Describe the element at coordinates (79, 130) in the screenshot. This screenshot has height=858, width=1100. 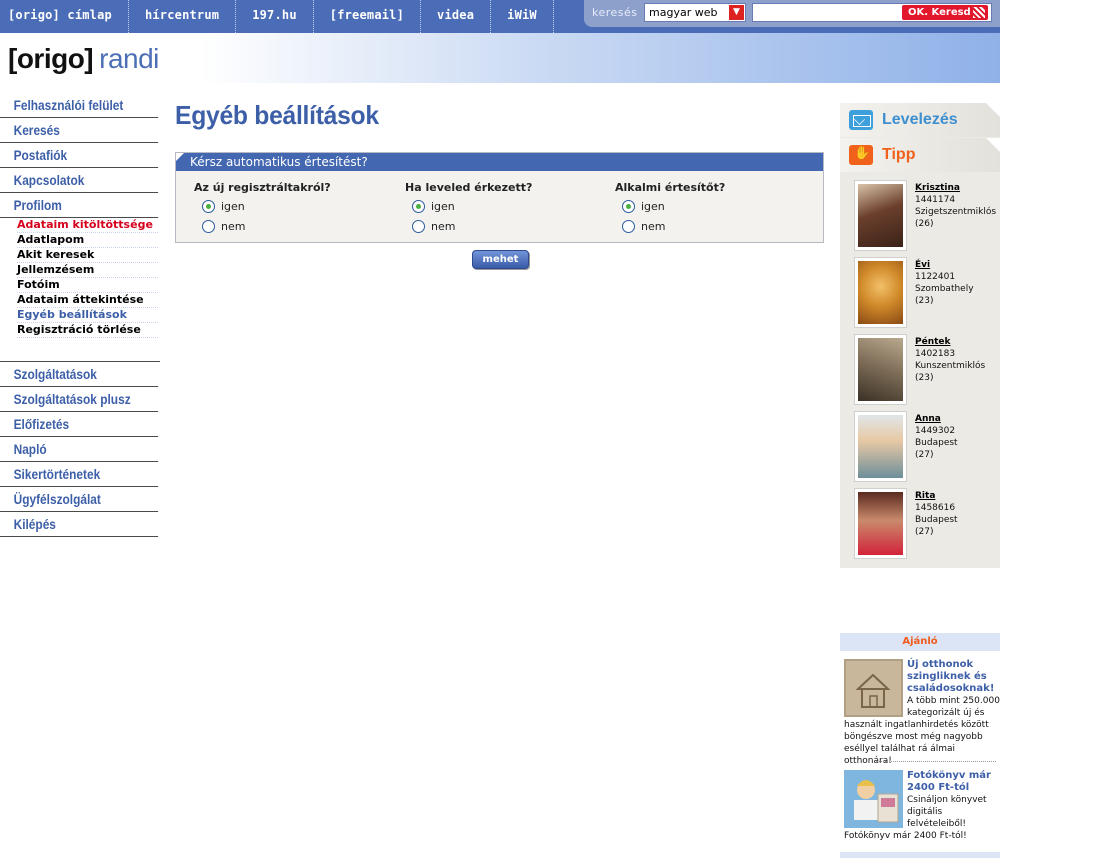
I see `menu-item-kereses: Keresés` at that location.